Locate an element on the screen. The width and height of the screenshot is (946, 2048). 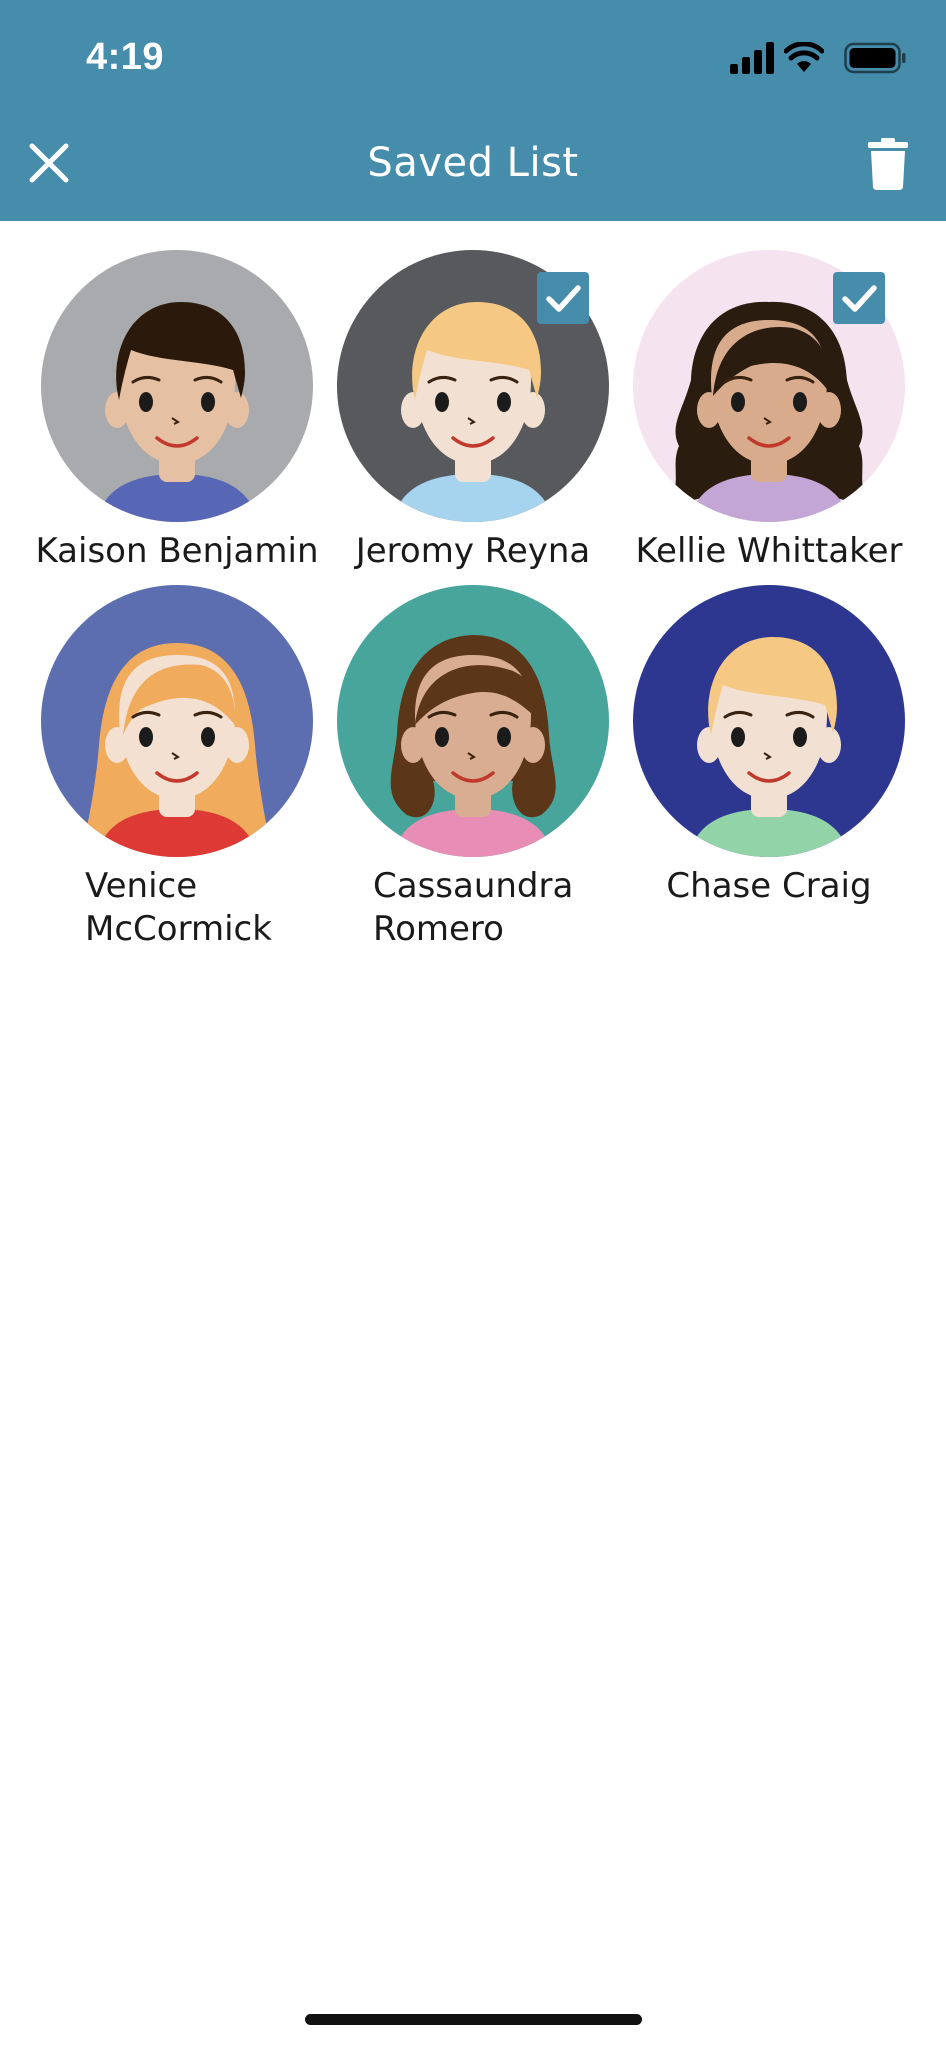
person-name: Cassaundra Romero is located at coordinates (473, 907).